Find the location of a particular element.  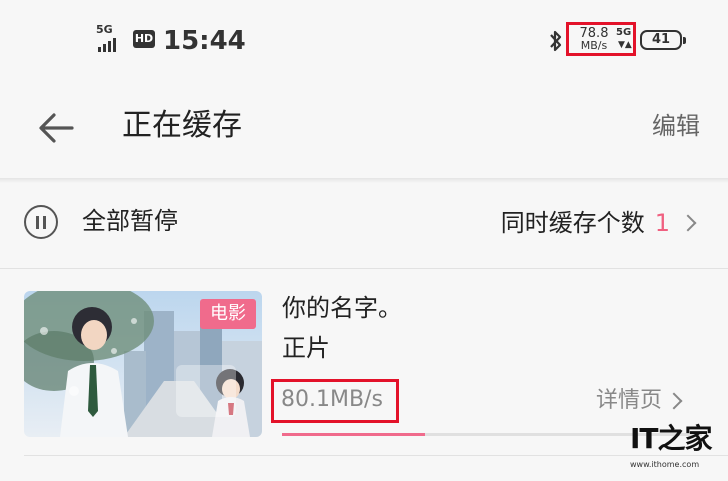

network-speed-indicator: 78.8 MB/s 5G ▼▲ is located at coordinates (601, 39).